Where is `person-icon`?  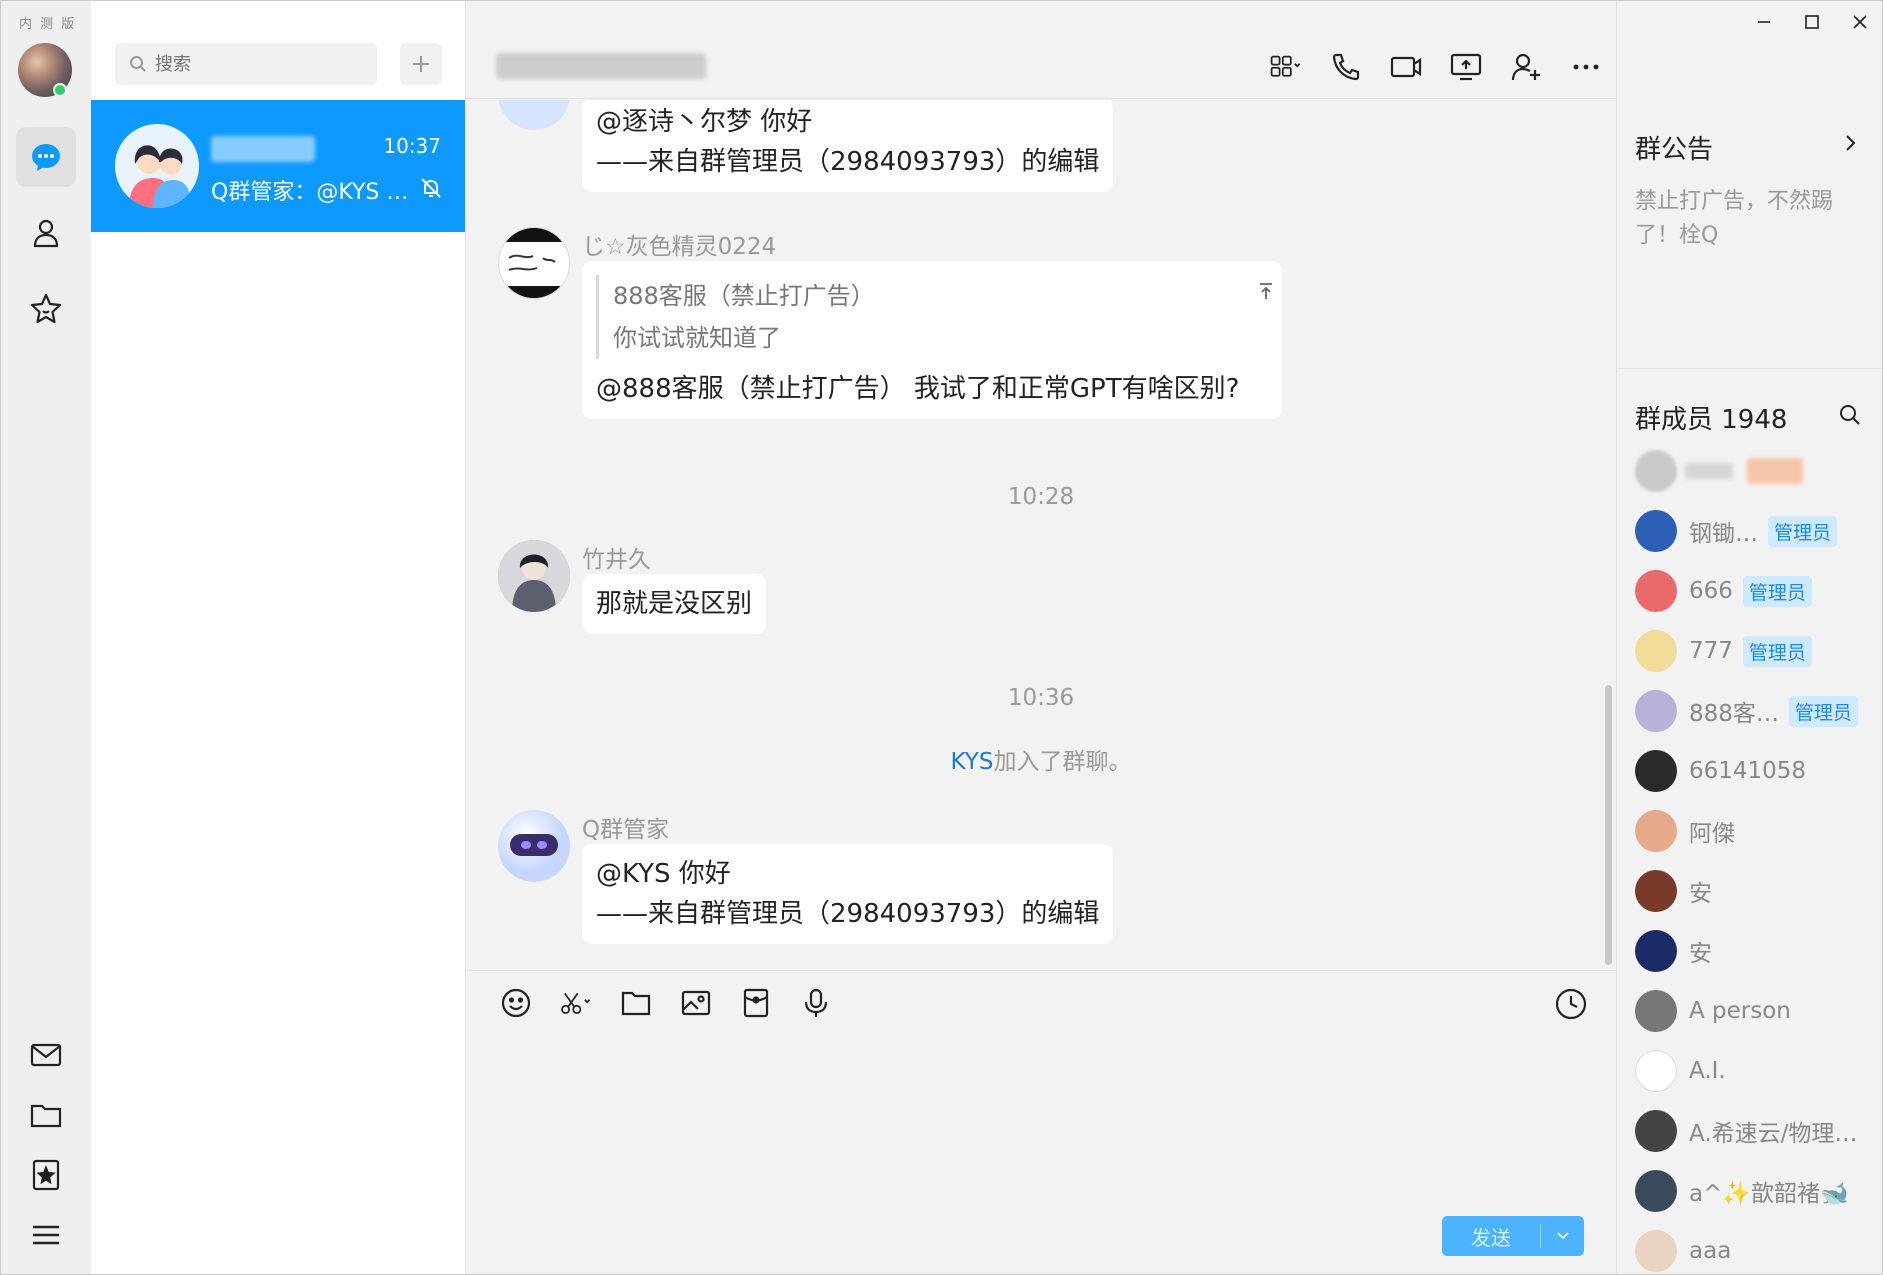 person-icon is located at coordinates (46, 233).